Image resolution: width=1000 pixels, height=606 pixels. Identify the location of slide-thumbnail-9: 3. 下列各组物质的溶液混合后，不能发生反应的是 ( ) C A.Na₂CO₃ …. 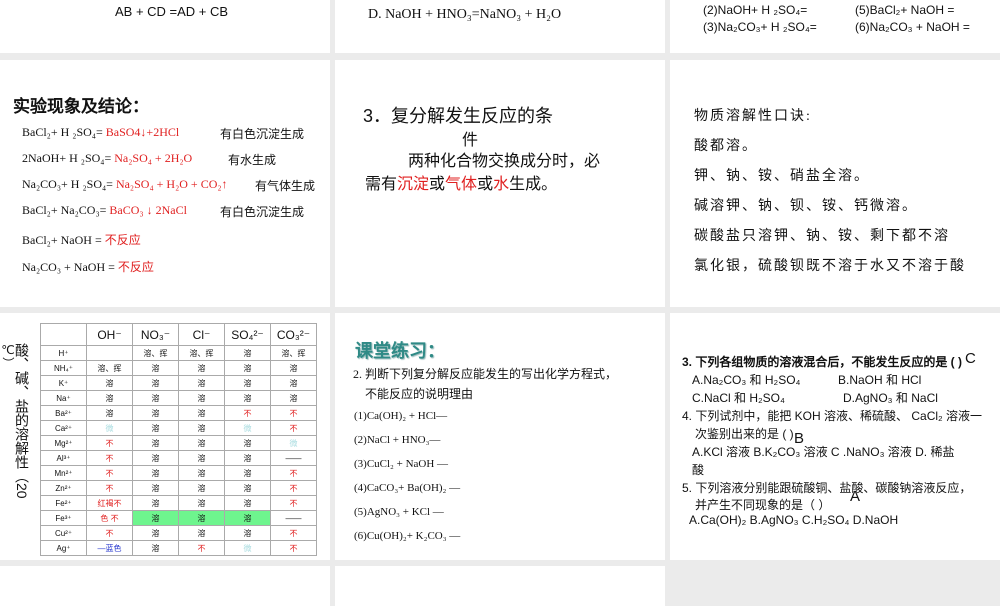
(835, 436).